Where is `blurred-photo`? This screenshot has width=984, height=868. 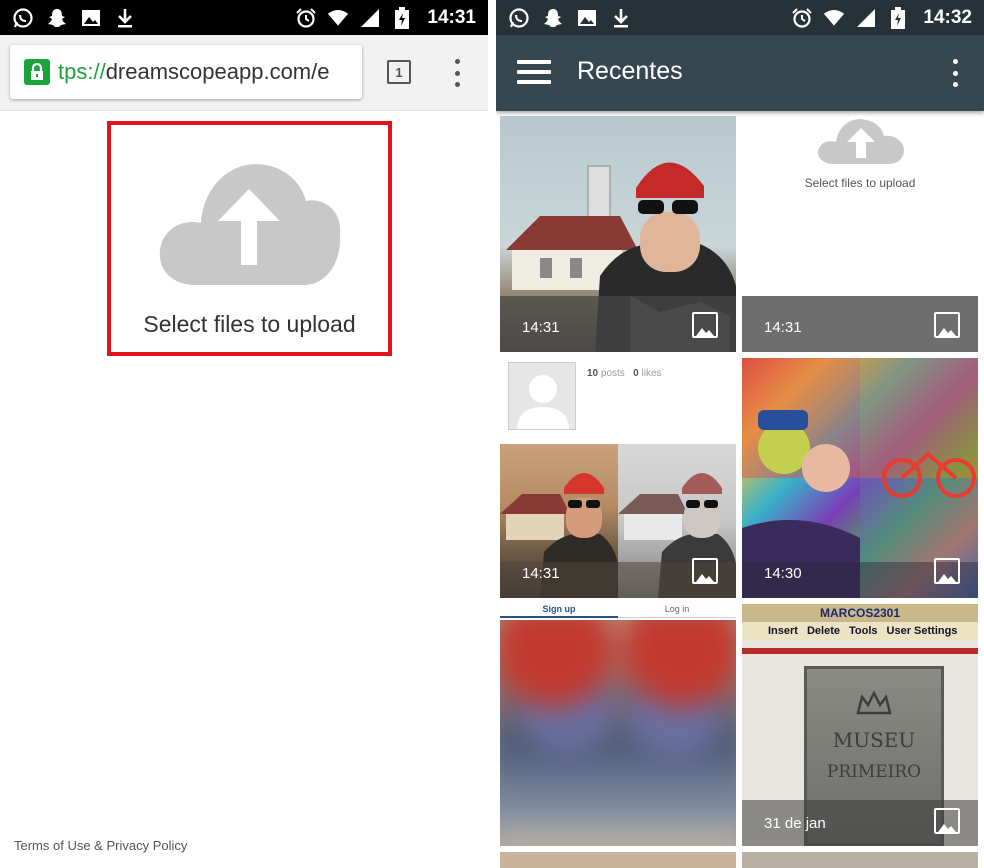
blurred-photo is located at coordinates (618, 733).